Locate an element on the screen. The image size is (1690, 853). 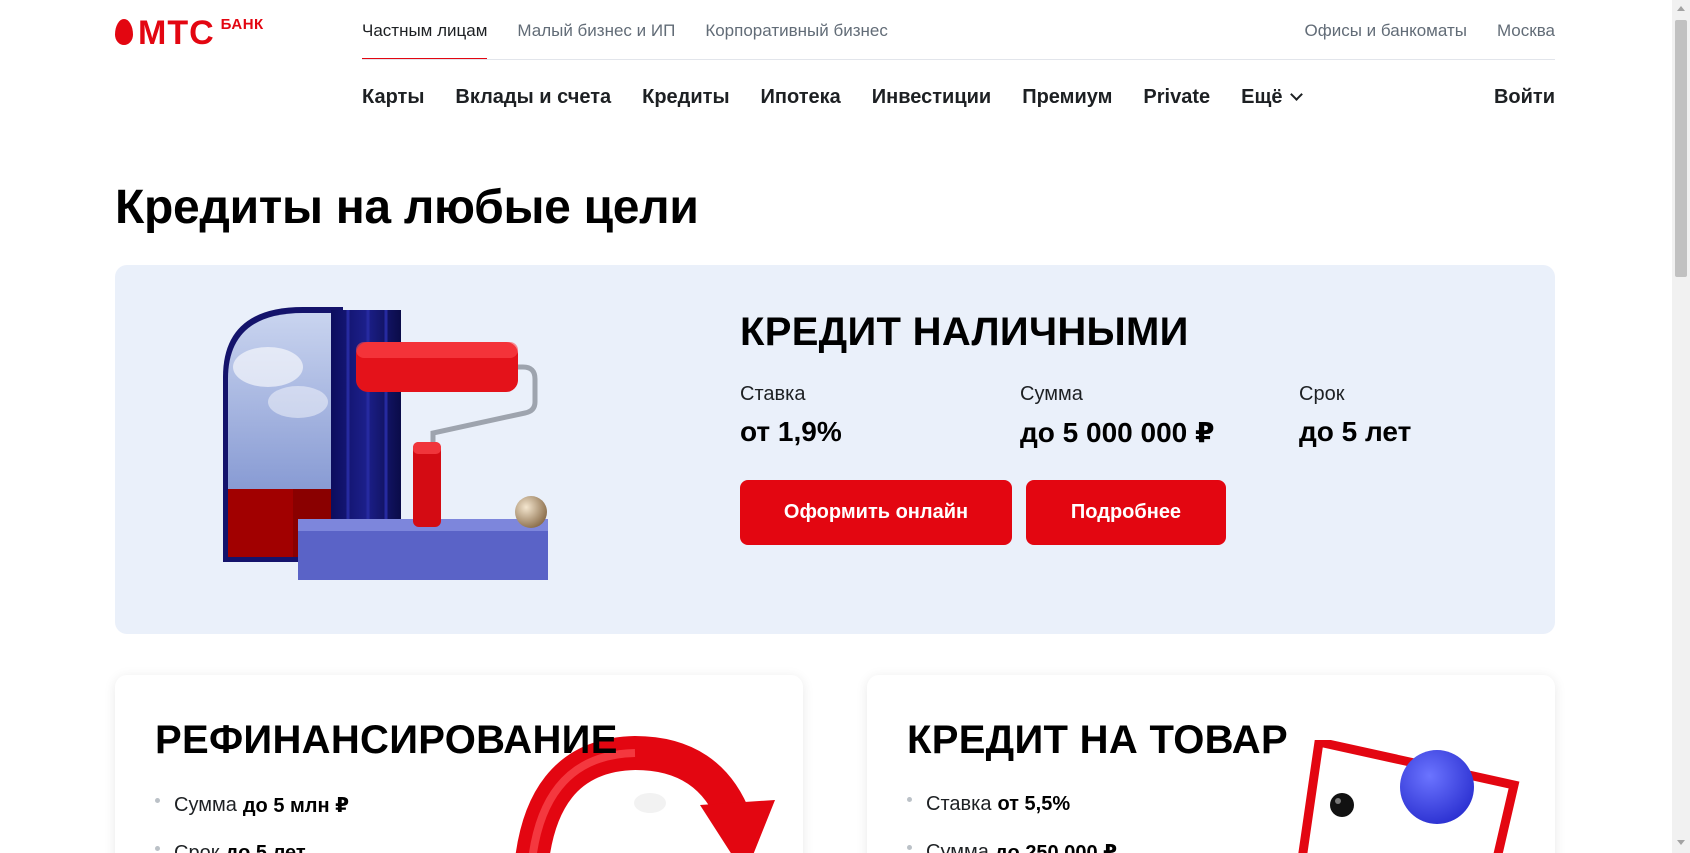
mts-bank-logo: МТС БАНК is located at coordinates (189, 33).